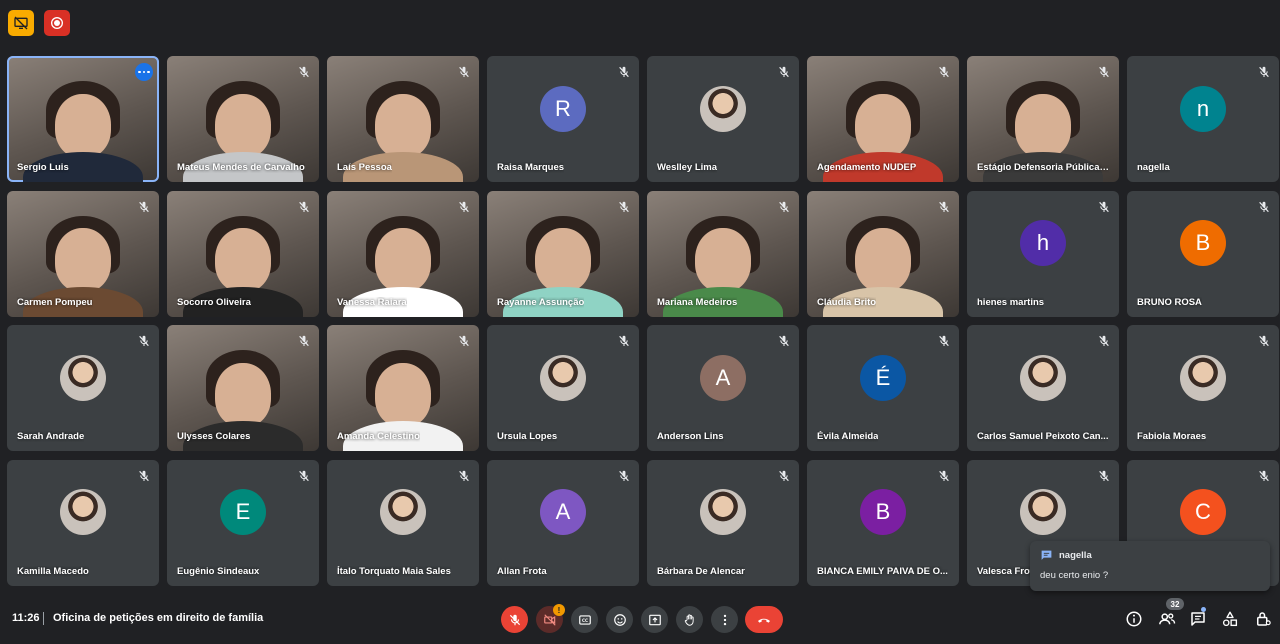  I want to click on participant-tile: Kamilla Macedo, so click(83, 522).